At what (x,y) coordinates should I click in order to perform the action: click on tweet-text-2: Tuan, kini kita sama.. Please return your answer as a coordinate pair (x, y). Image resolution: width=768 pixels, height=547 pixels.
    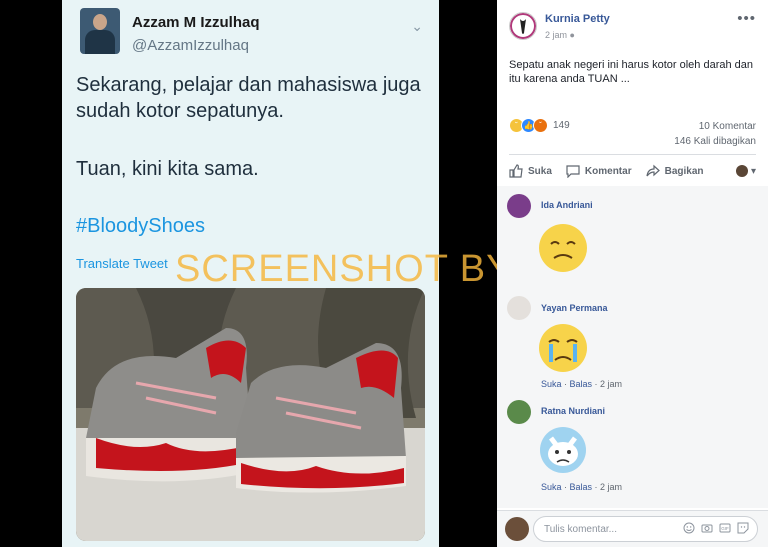
    Looking at the image, I should click on (167, 169).